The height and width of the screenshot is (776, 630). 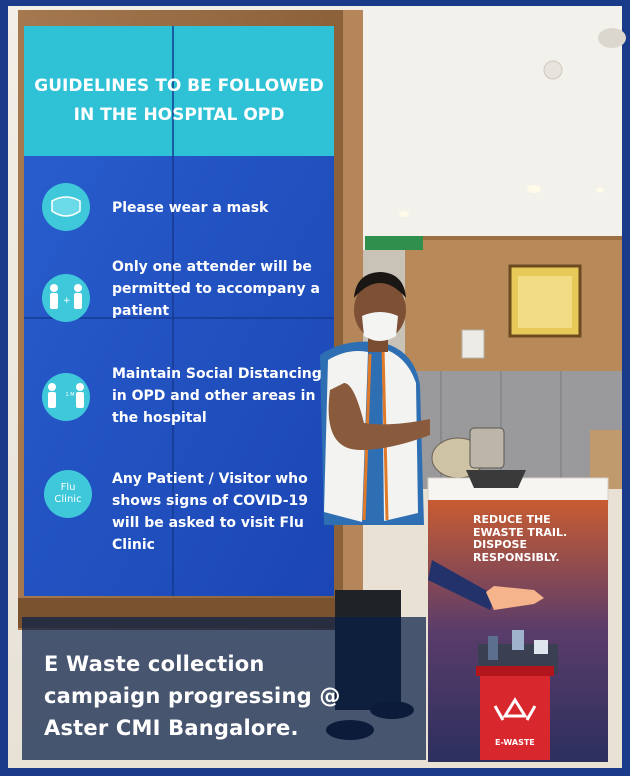 What do you see at coordinates (171, 728) in the screenshot?
I see `caption-line-3: Aster CMI Bangalore.` at bounding box center [171, 728].